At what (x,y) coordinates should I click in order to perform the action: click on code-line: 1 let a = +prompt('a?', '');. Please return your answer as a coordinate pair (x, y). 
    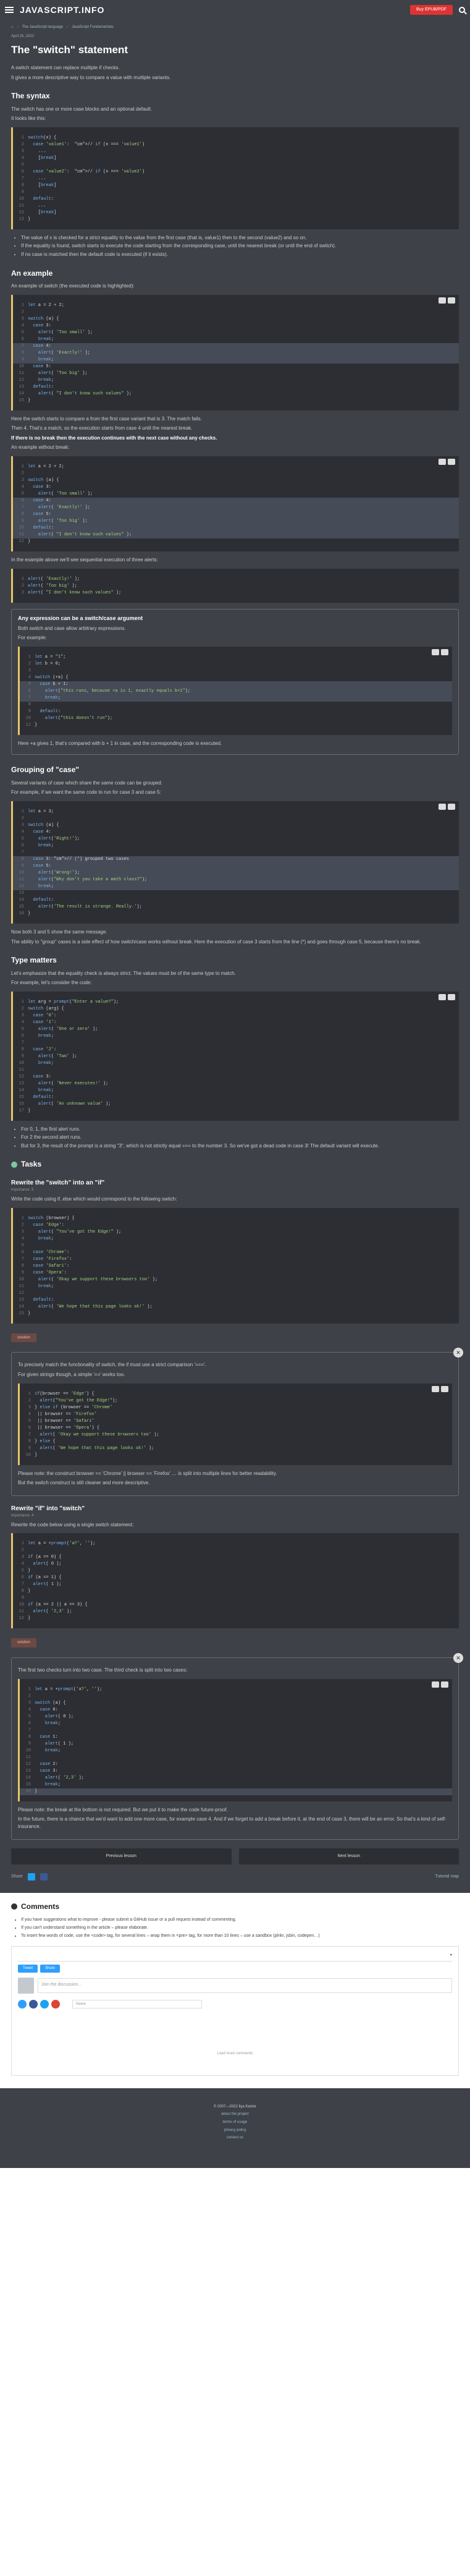
    Looking at the image, I should click on (58, 1544).